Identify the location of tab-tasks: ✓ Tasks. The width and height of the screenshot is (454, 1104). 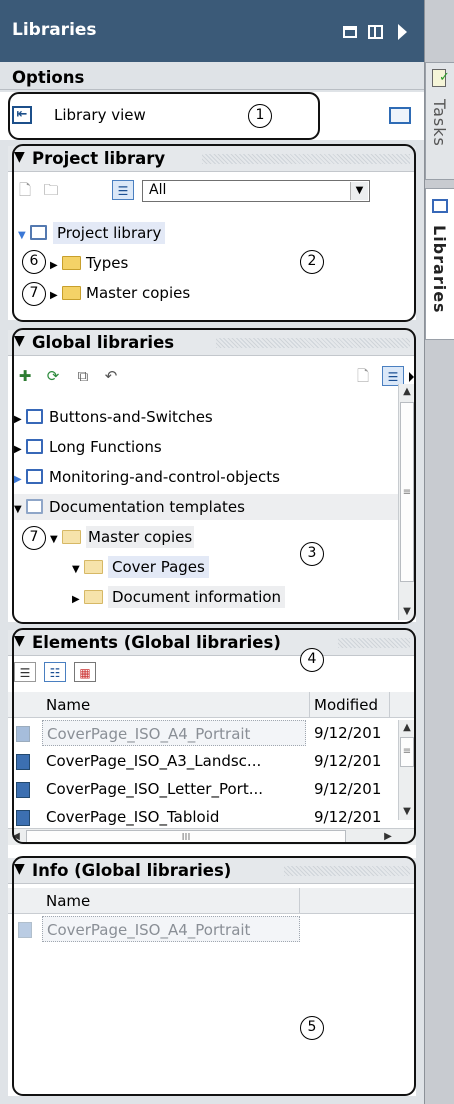
(439, 121).